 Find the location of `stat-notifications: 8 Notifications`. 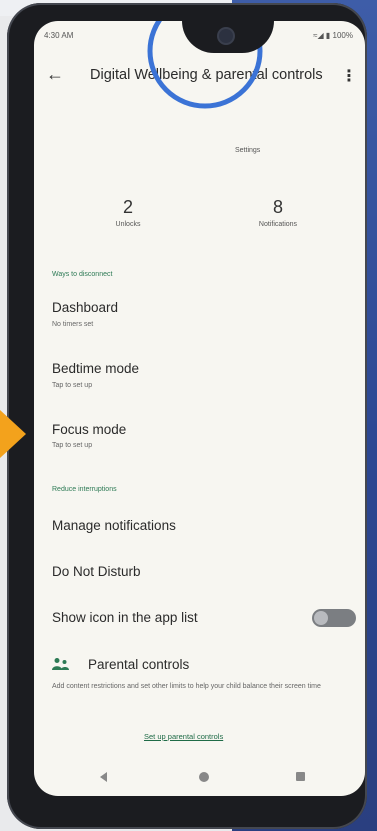

stat-notifications: 8 Notifications is located at coordinates (278, 212).